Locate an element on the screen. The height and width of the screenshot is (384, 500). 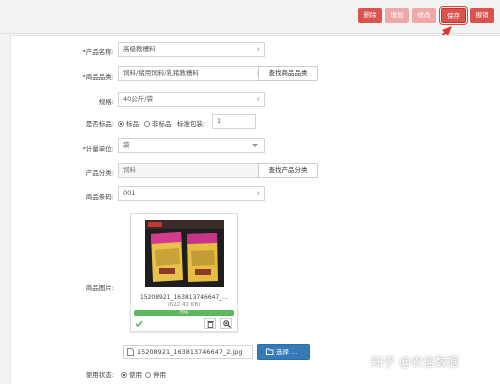
product-bags-image is located at coordinates (184, 253).